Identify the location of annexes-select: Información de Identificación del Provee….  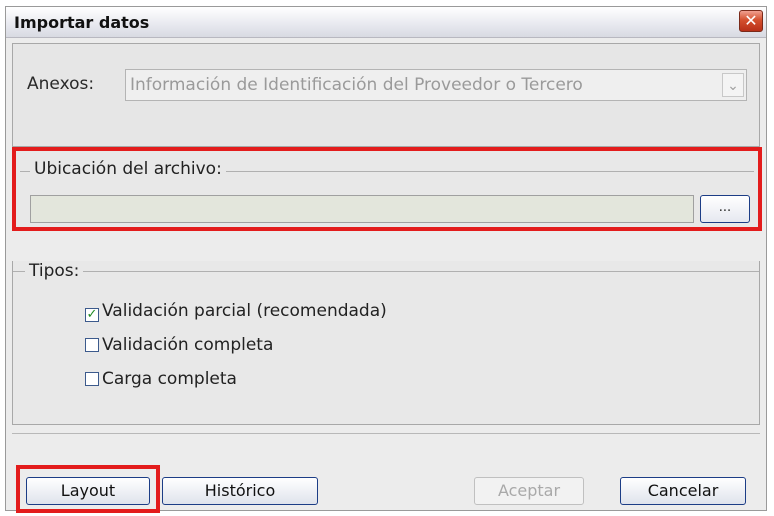
(436, 85).